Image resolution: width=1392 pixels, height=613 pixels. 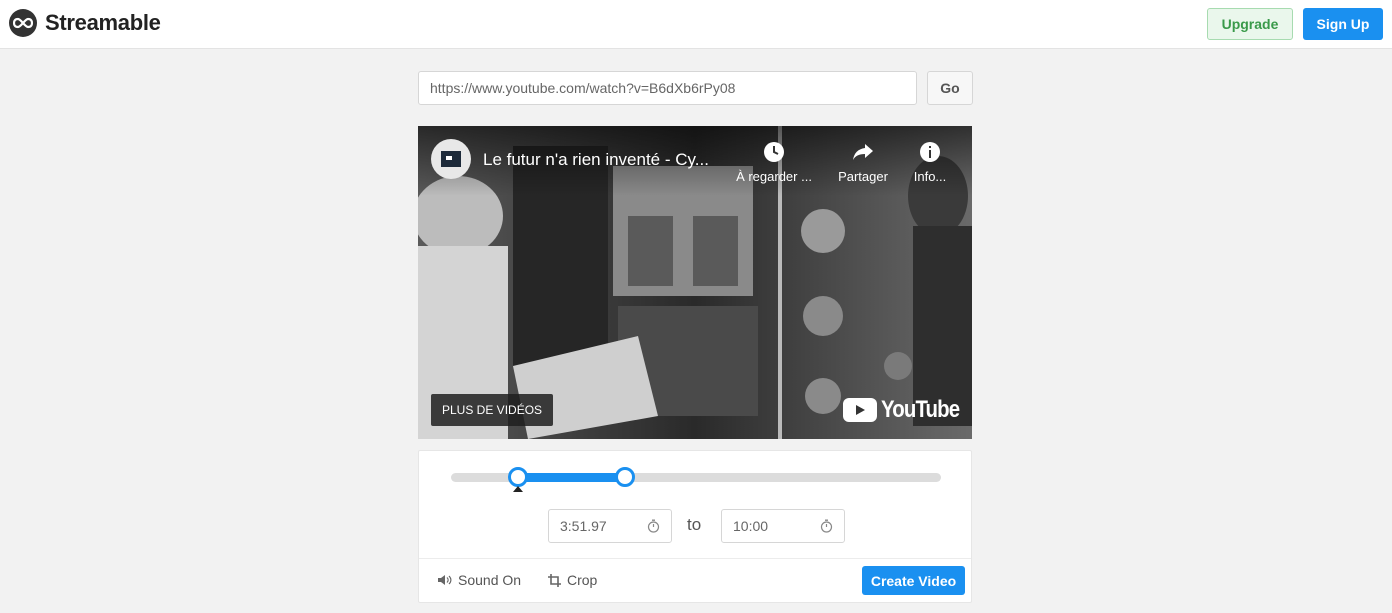 I want to click on infinity-logo-icon, so click(x=23, y=23).